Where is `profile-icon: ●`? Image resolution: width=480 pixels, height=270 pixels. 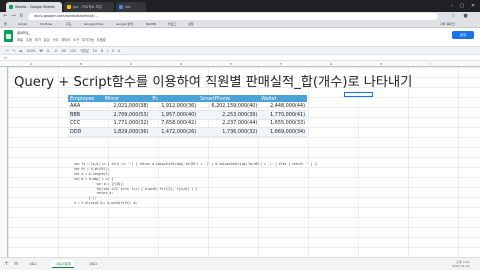
profile-icon: ● is located at coordinates (465, 16).